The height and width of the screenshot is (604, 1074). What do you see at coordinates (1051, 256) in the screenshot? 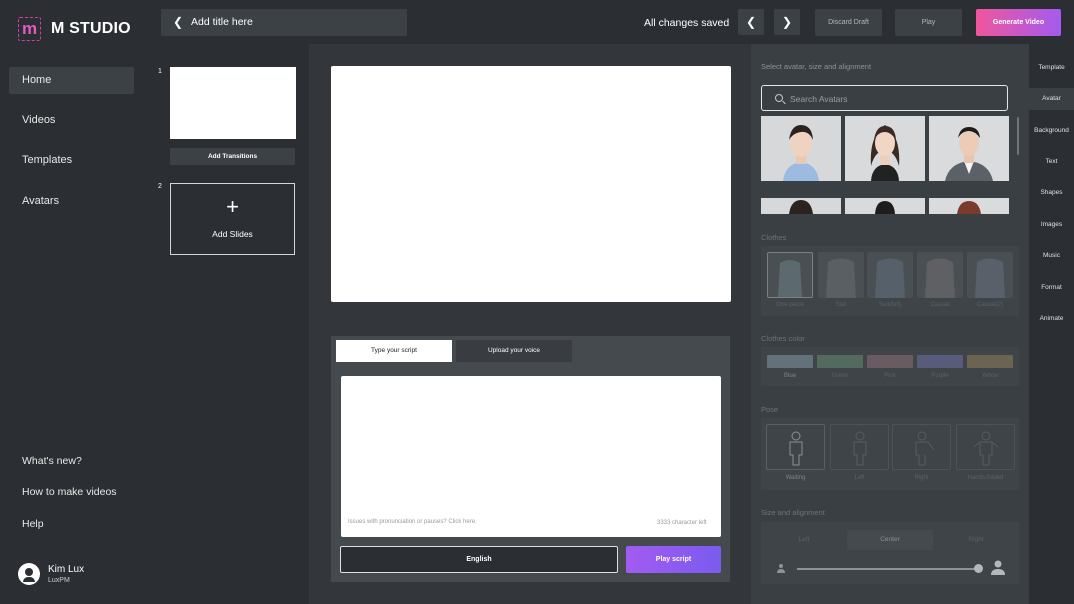
I see `rail-tab-music: Music` at bounding box center [1051, 256].